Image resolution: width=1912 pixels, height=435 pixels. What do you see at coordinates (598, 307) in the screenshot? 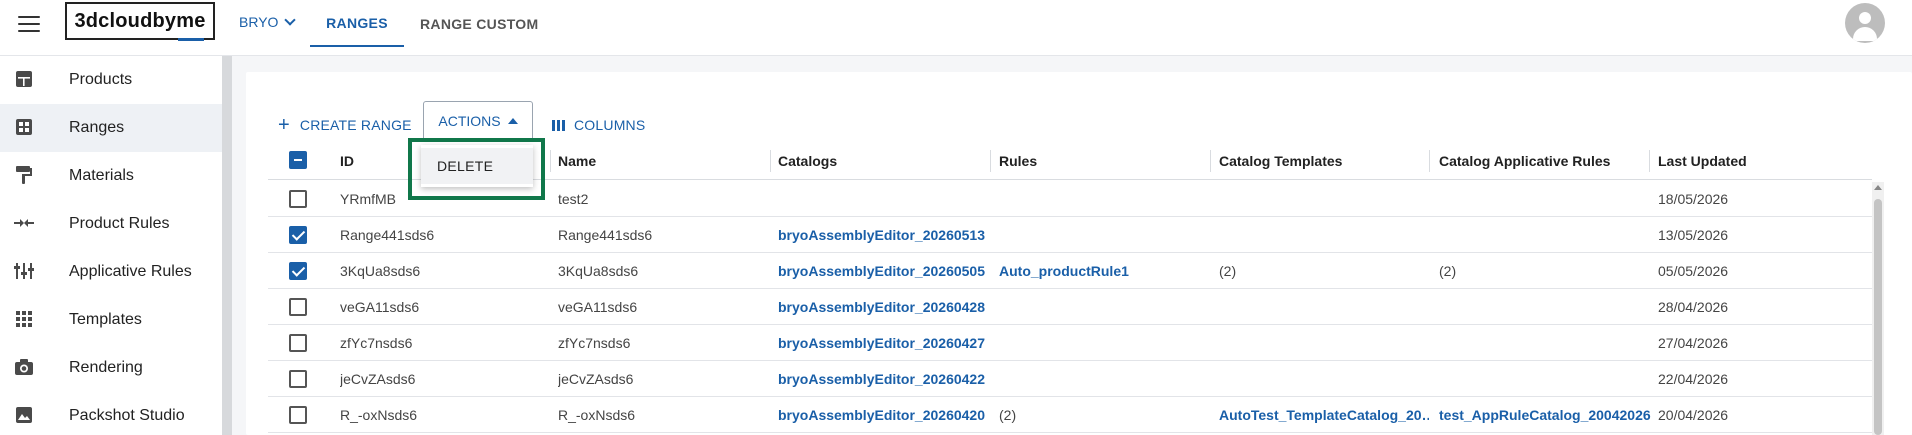
I see `cell-name: veGA11sds6` at bounding box center [598, 307].